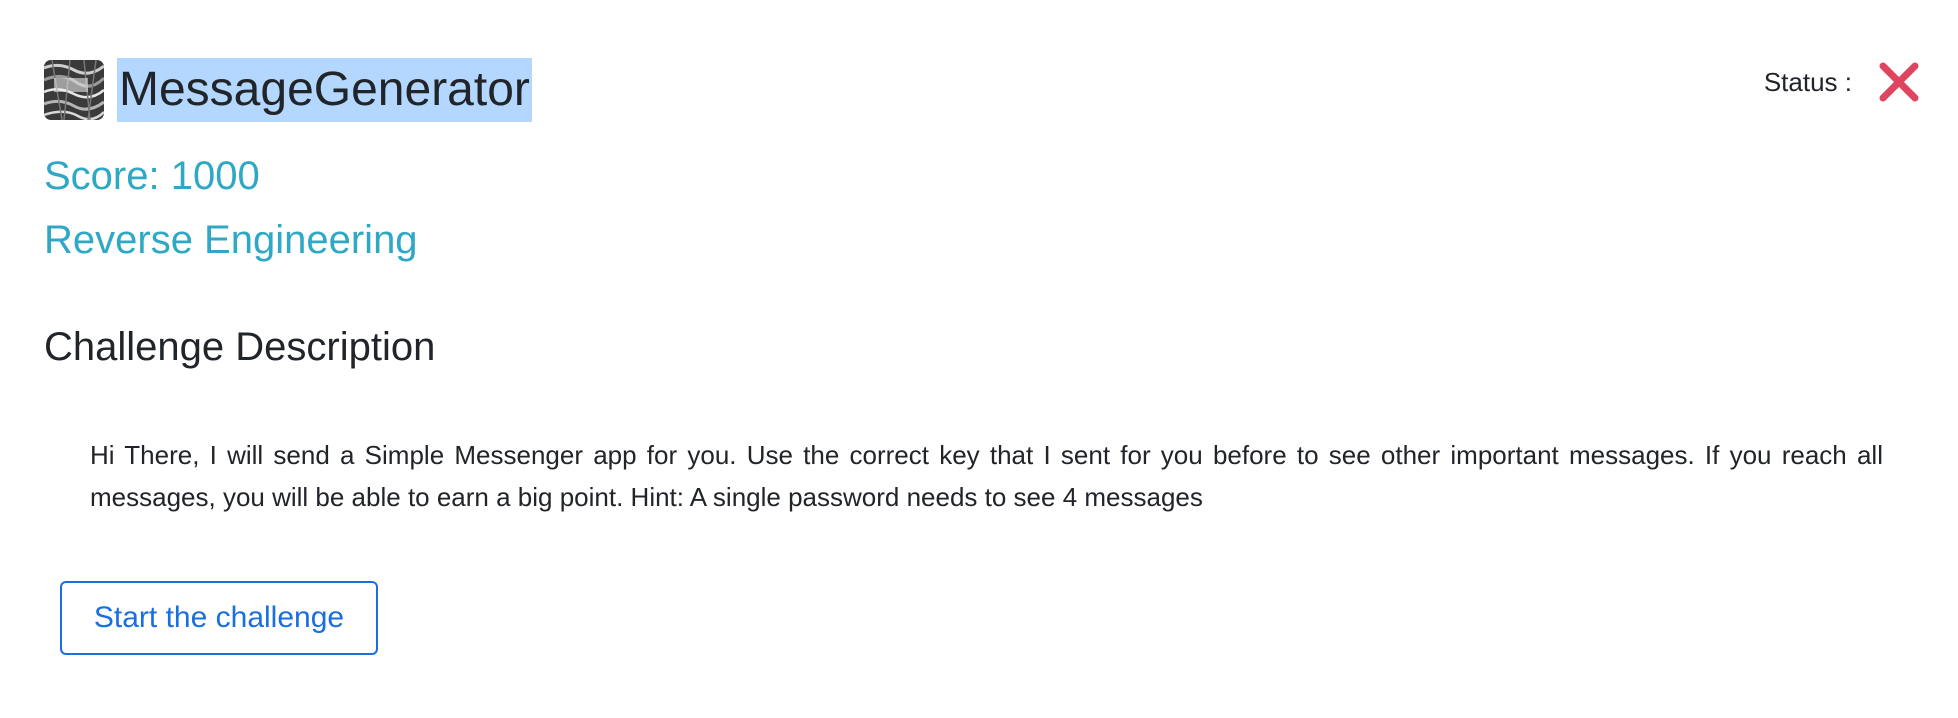  What do you see at coordinates (1807, 81) in the screenshot?
I see `status-label: Status :` at bounding box center [1807, 81].